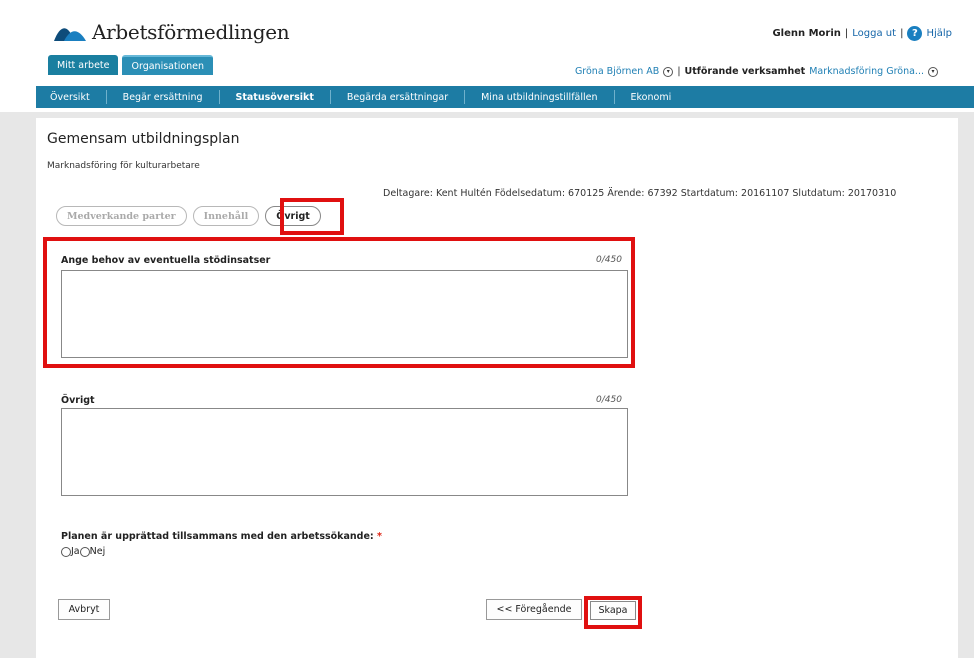  Describe the element at coordinates (66, 551) in the screenshot. I see `radio-ja` at that location.